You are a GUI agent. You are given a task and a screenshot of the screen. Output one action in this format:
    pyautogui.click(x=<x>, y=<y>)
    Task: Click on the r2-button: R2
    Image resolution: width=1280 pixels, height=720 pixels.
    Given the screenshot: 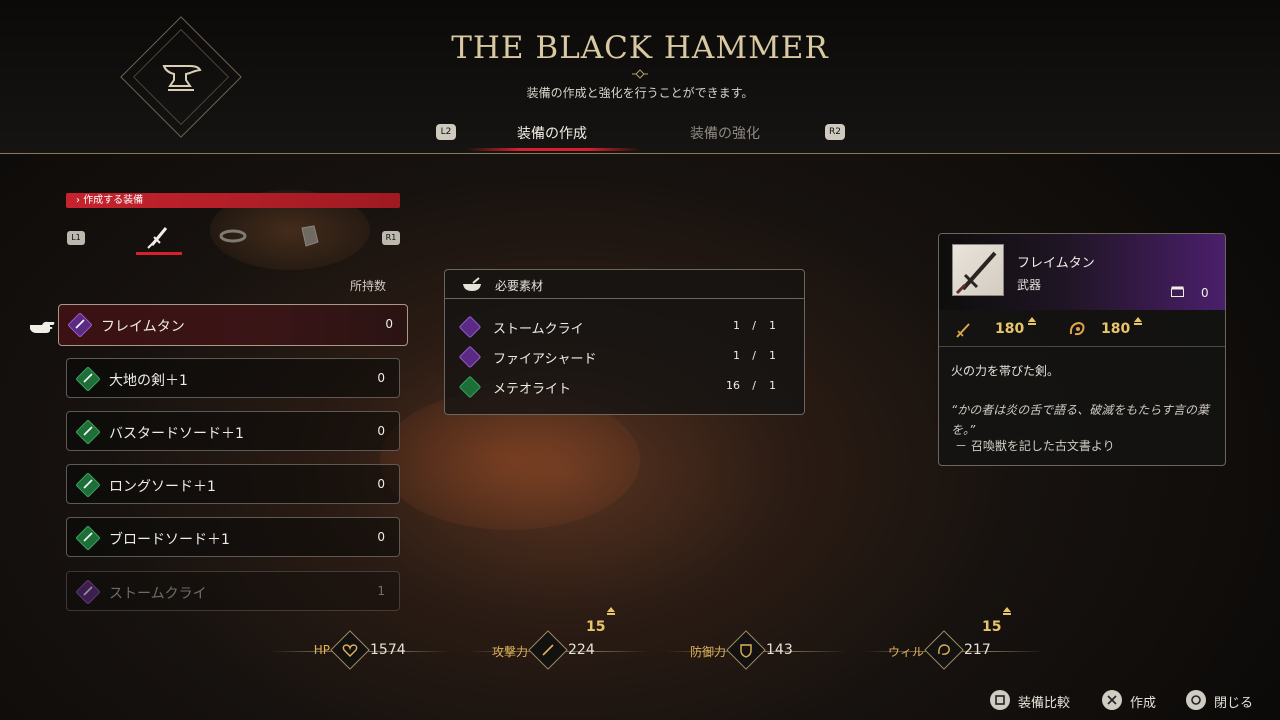 What is the action you would take?
    pyautogui.click(x=835, y=132)
    